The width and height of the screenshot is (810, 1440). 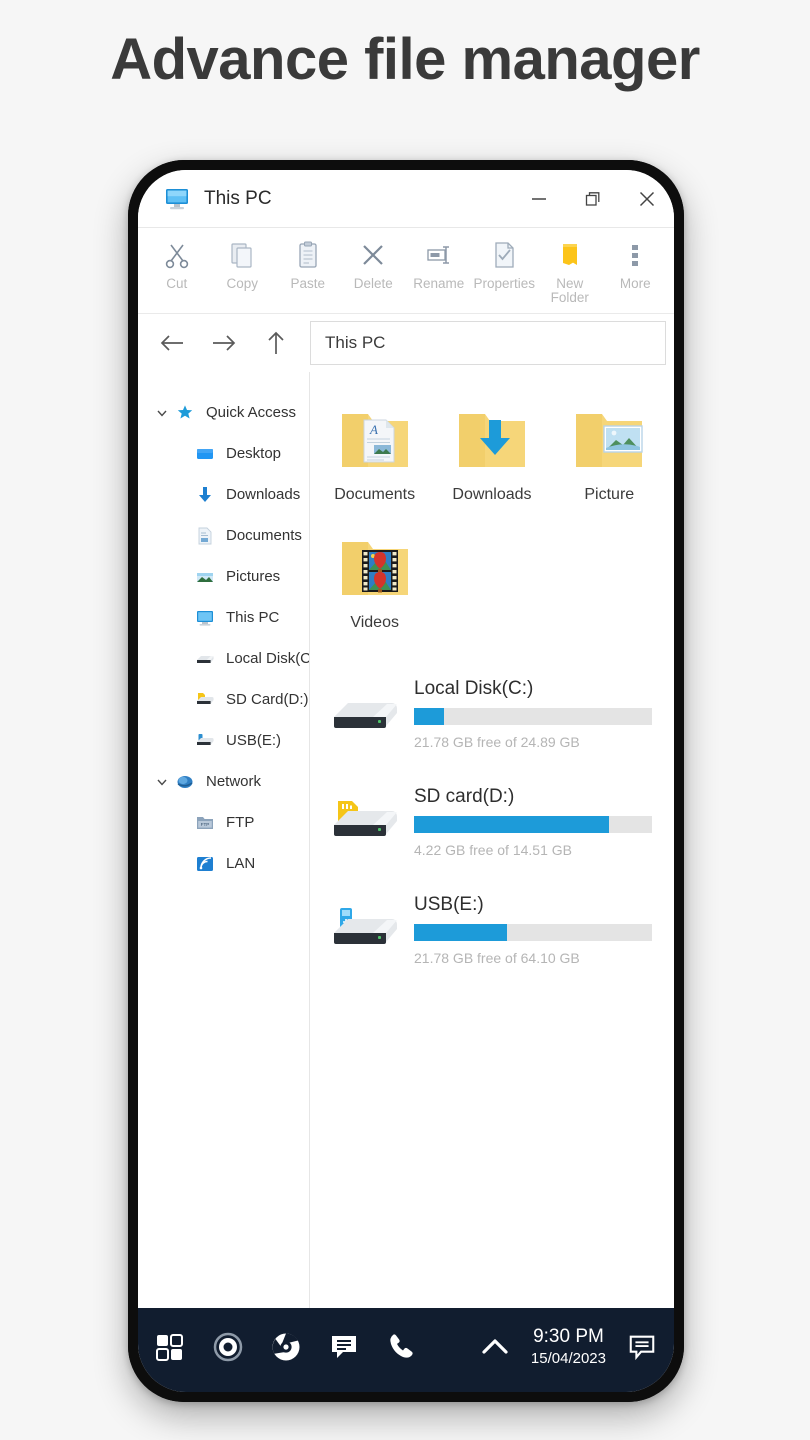 What do you see at coordinates (495, 1347) in the screenshot?
I see `chevron-up-icon` at bounding box center [495, 1347].